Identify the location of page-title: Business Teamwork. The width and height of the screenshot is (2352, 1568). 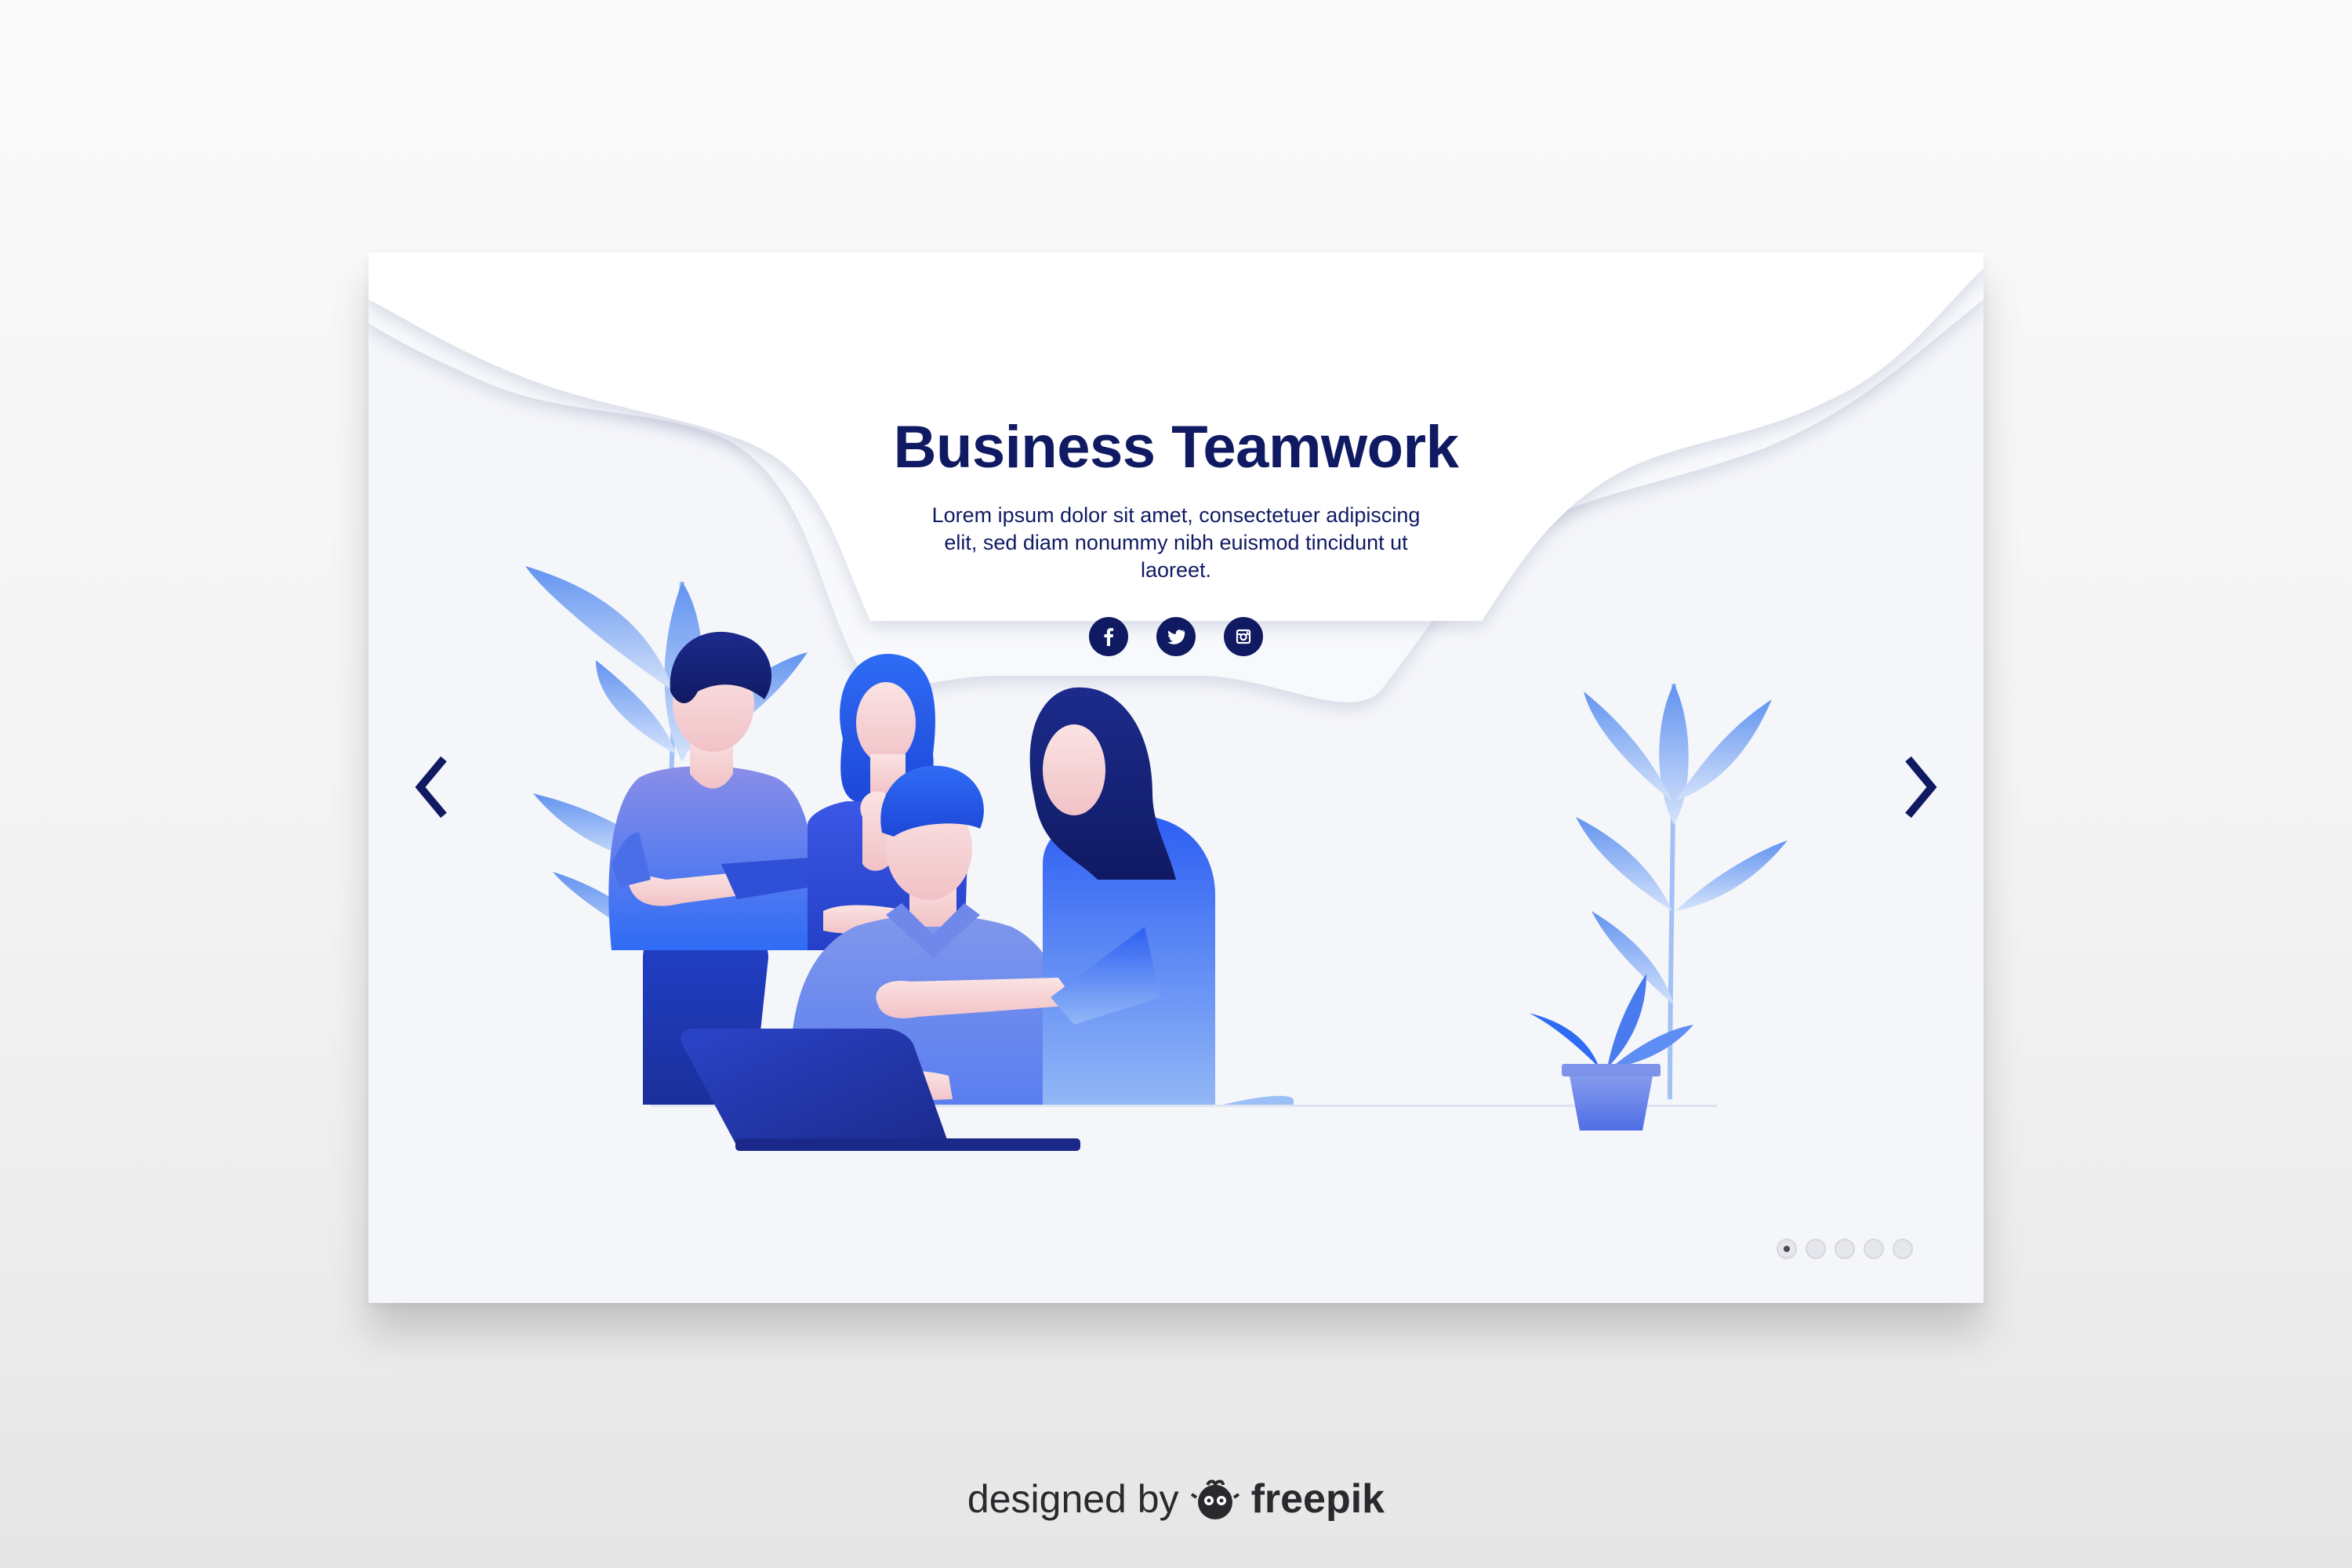
(1176, 447).